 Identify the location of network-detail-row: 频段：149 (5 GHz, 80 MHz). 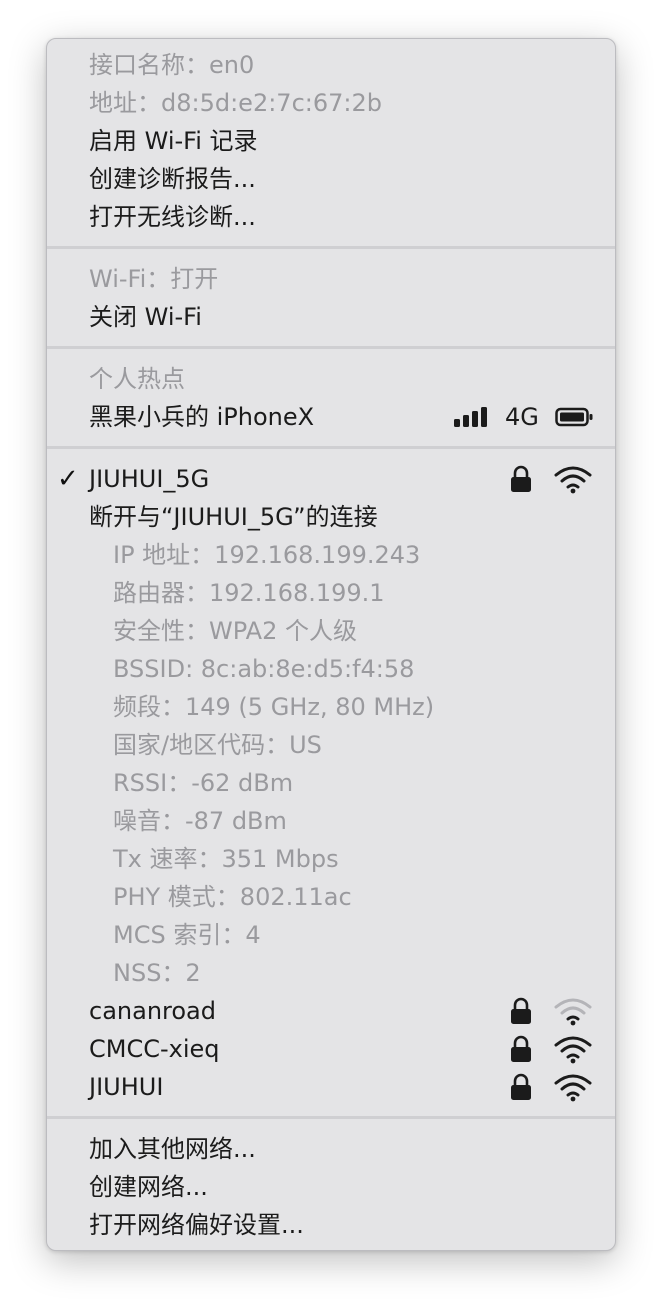
(331, 707).